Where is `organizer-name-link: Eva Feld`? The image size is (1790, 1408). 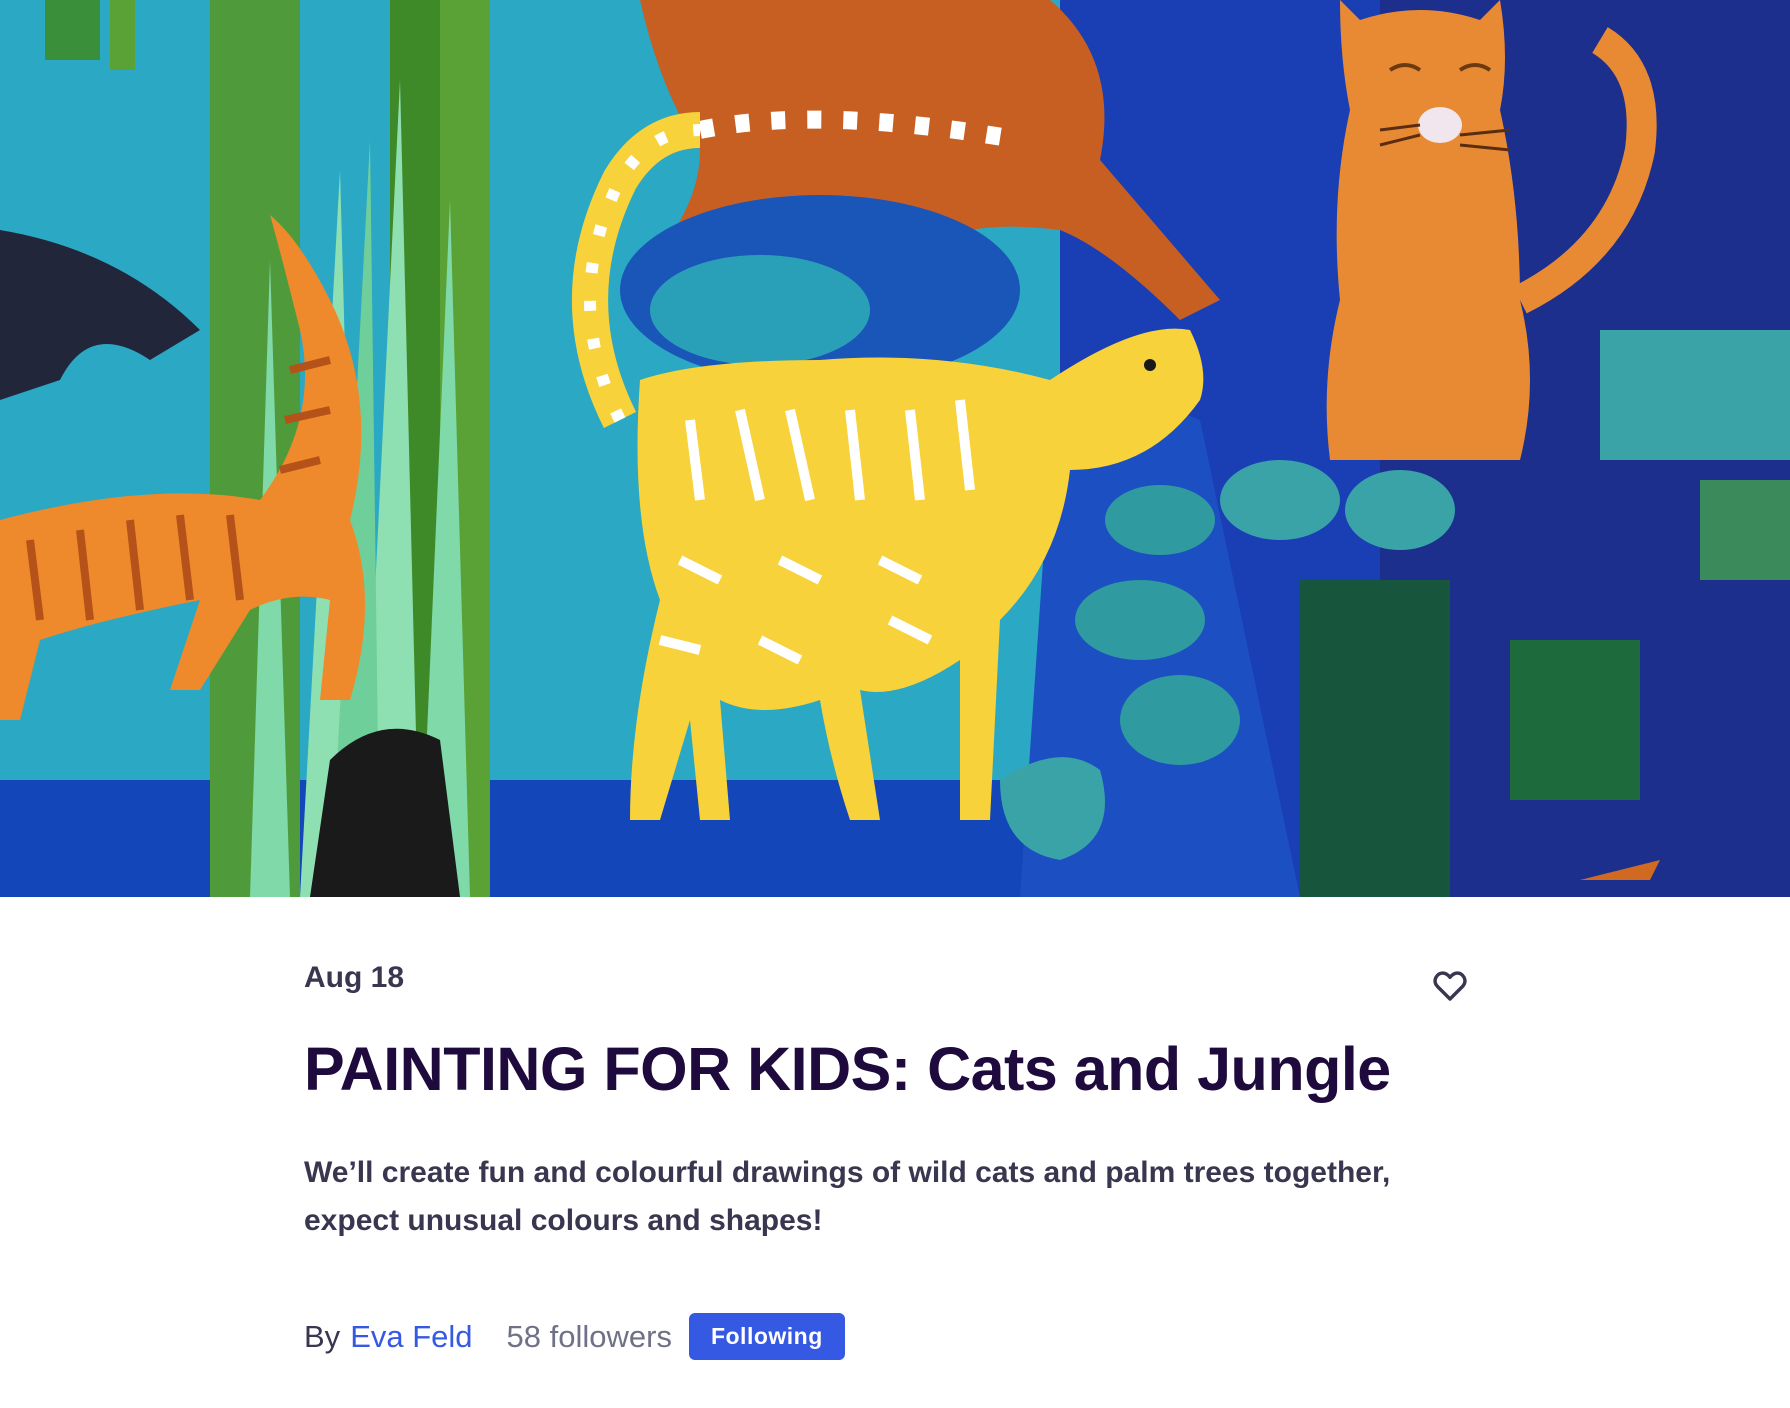
organizer-name-link: Eva Feld is located at coordinates (411, 1337).